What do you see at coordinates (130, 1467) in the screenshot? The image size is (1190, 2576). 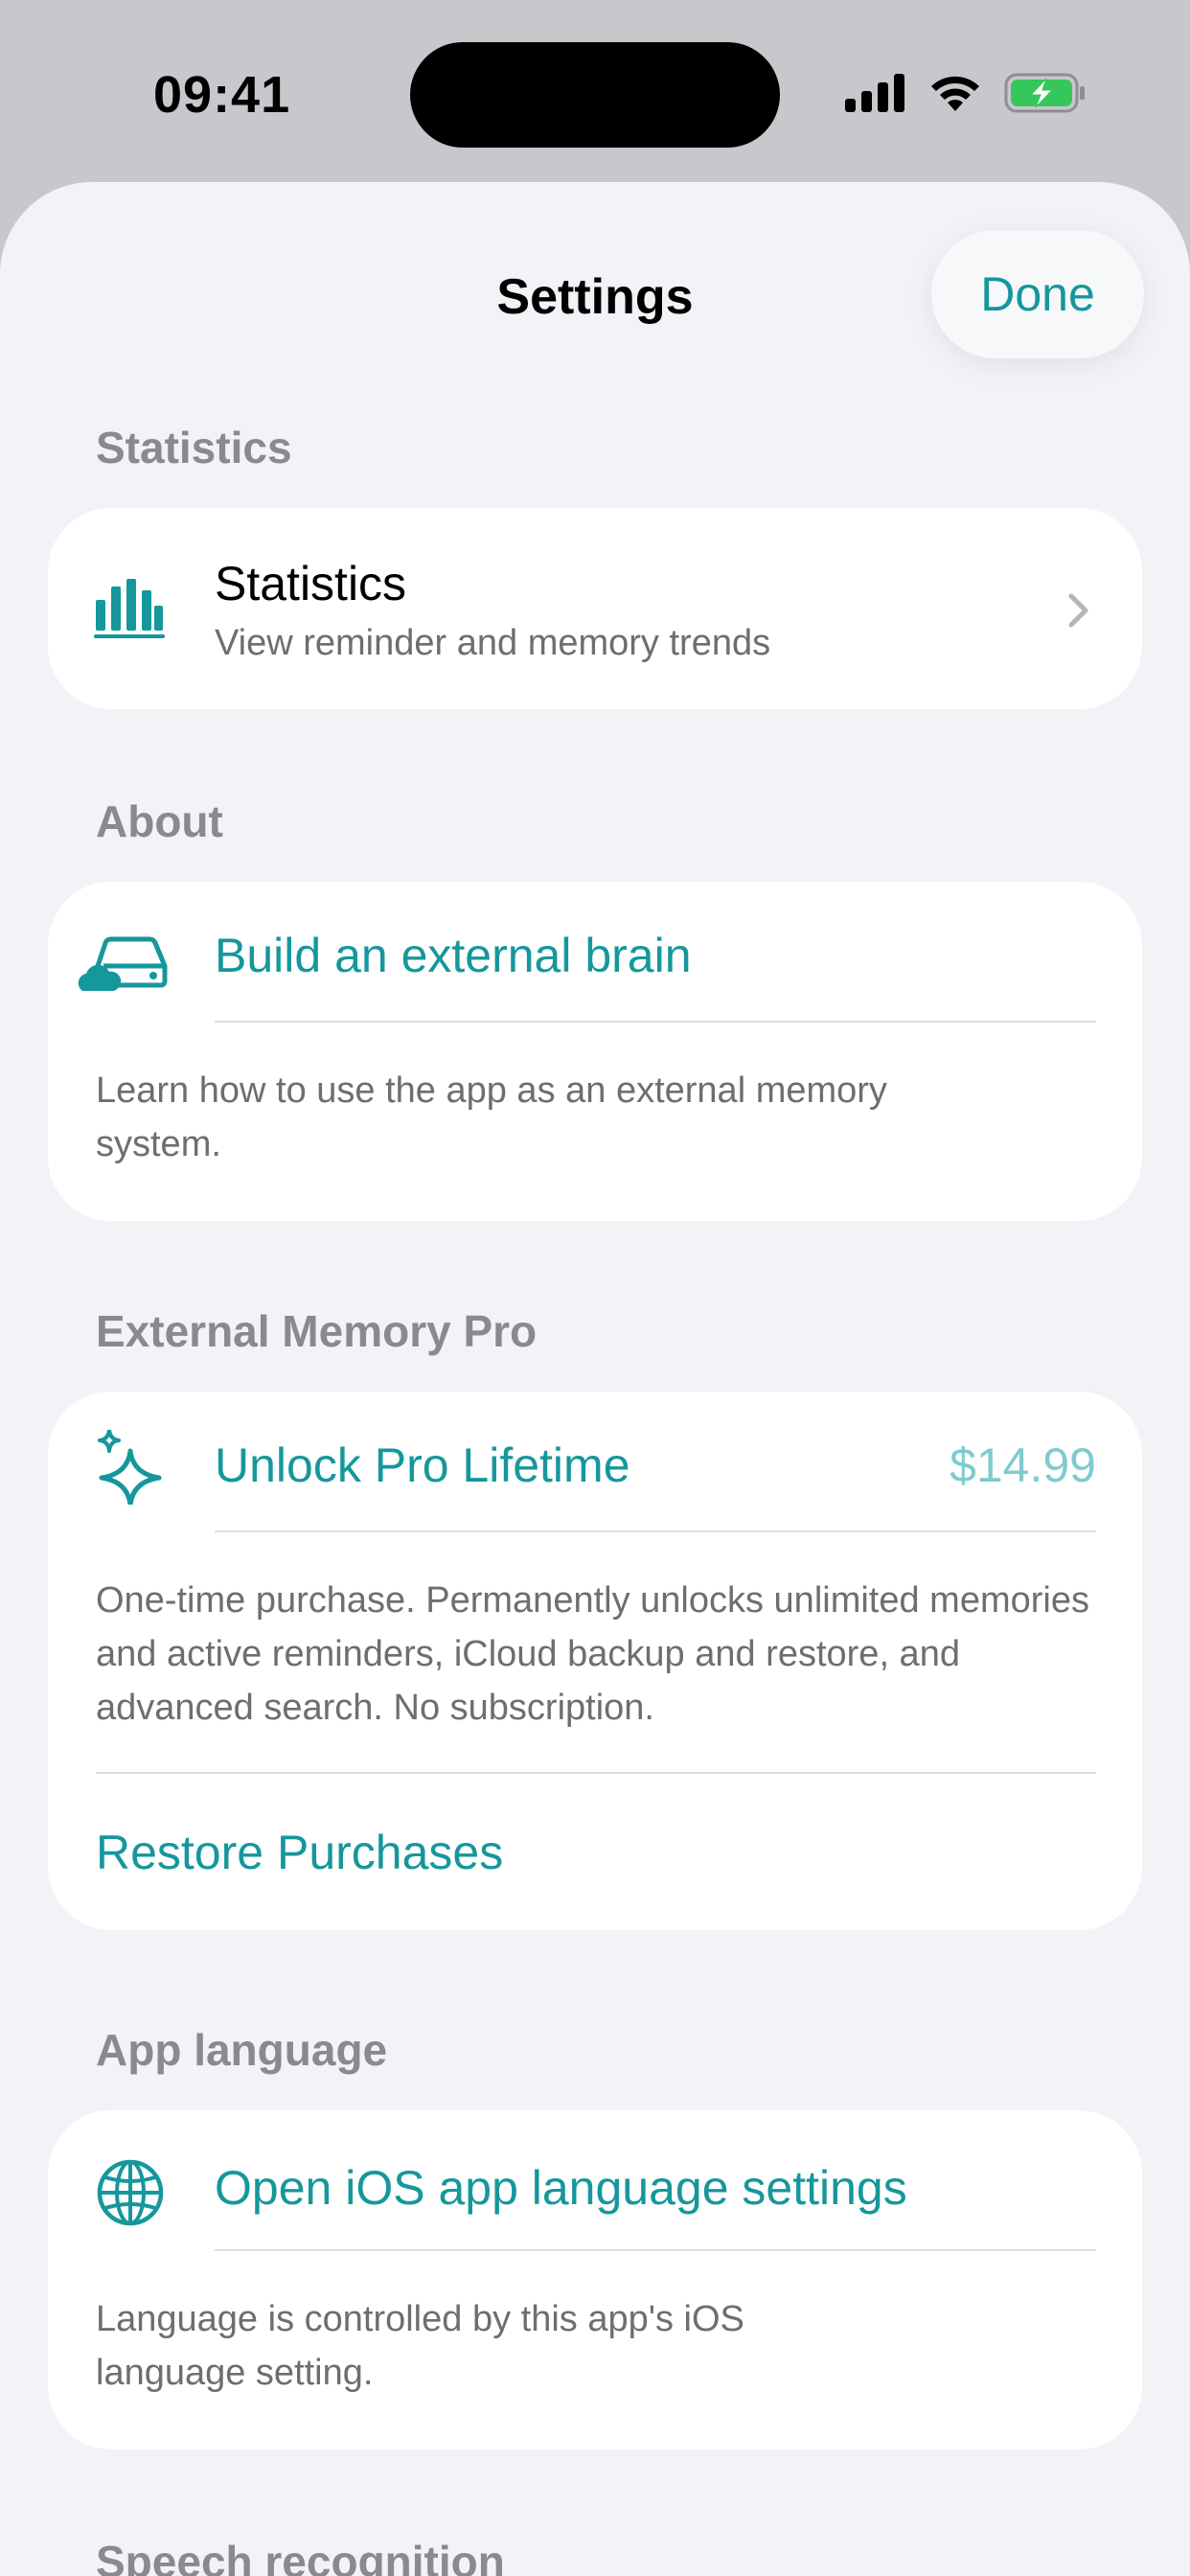 I see `sparkles-icon` at bounding box center [130, 1467].